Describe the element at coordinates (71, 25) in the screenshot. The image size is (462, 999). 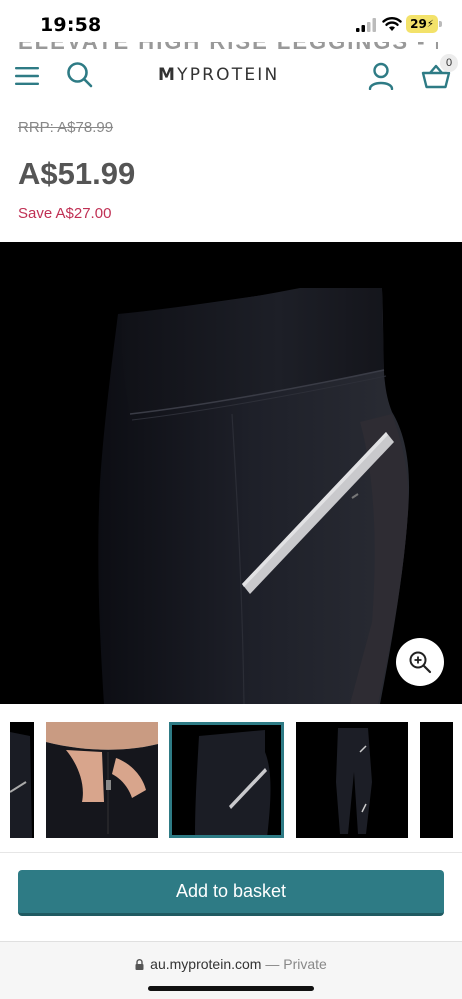
I see `status-time: 19:58` at that location.